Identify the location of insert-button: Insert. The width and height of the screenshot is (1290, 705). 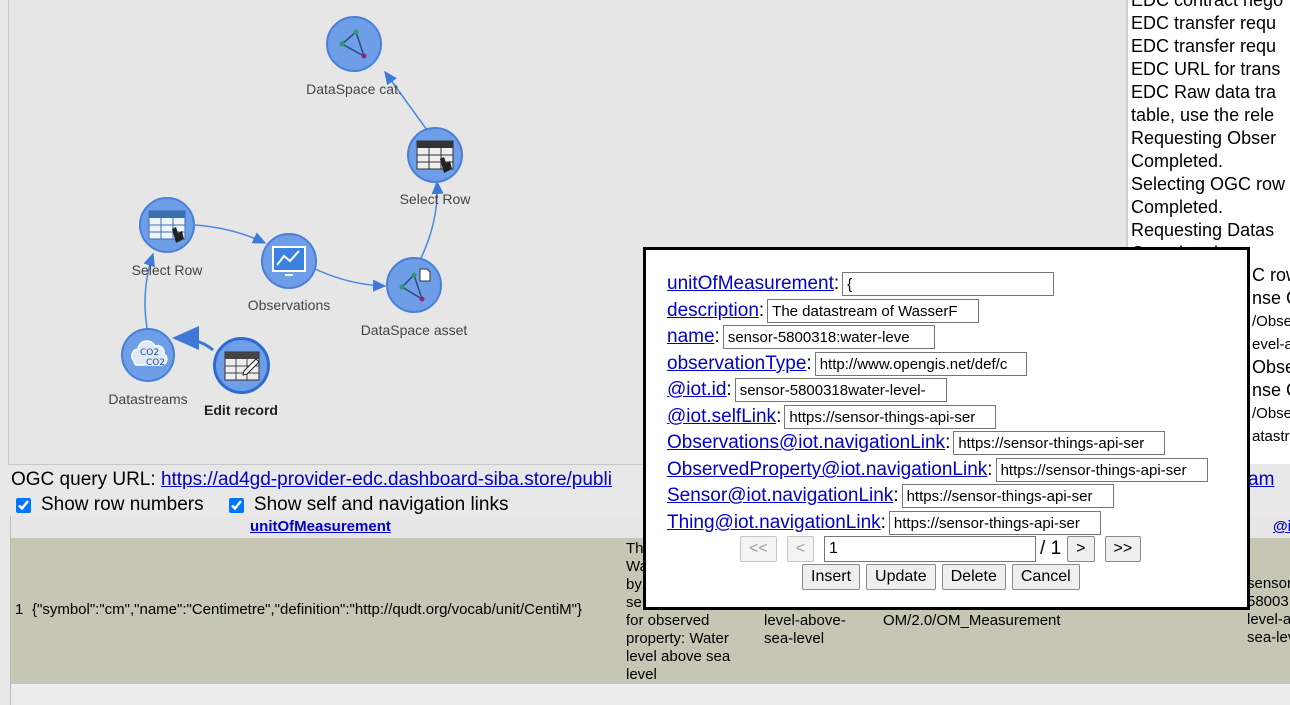
(831, 577).